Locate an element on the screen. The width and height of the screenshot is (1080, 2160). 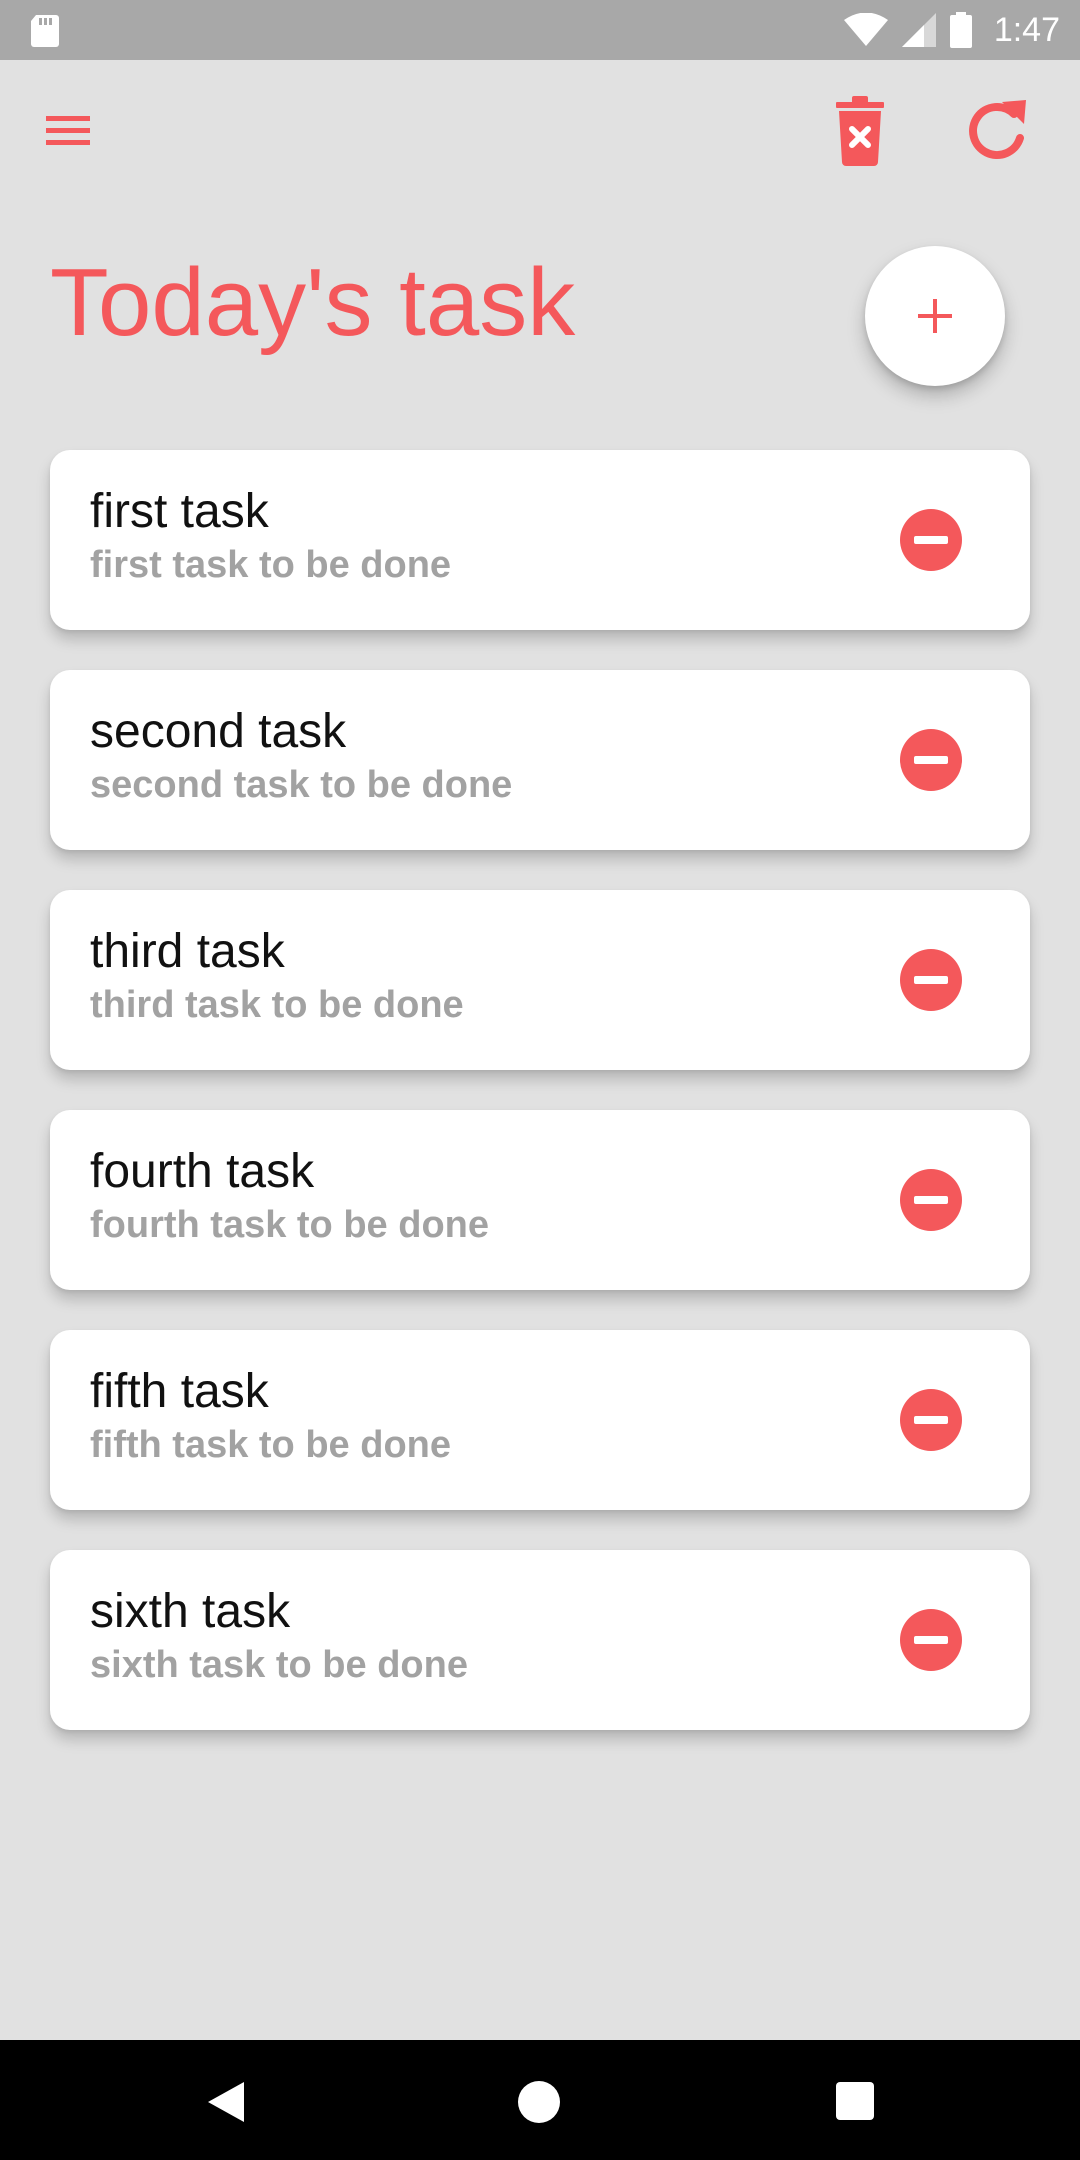
plus-icon is located at coordinates (935, 316).